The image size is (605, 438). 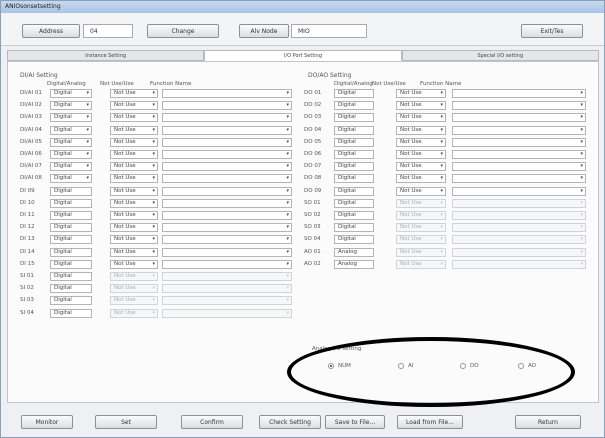 What do you see at coordinates (339, 366) in the screenshot?
I see `radio-num: NUM` at bounding box center [339, 366].